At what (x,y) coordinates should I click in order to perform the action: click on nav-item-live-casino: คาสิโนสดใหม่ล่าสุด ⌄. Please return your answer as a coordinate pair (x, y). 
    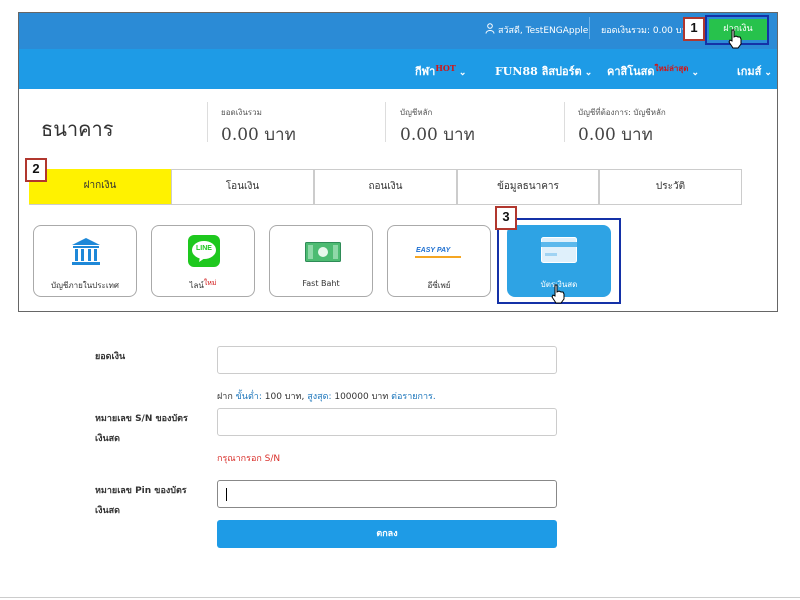
    Looking at the image, I should click on (653, 71).